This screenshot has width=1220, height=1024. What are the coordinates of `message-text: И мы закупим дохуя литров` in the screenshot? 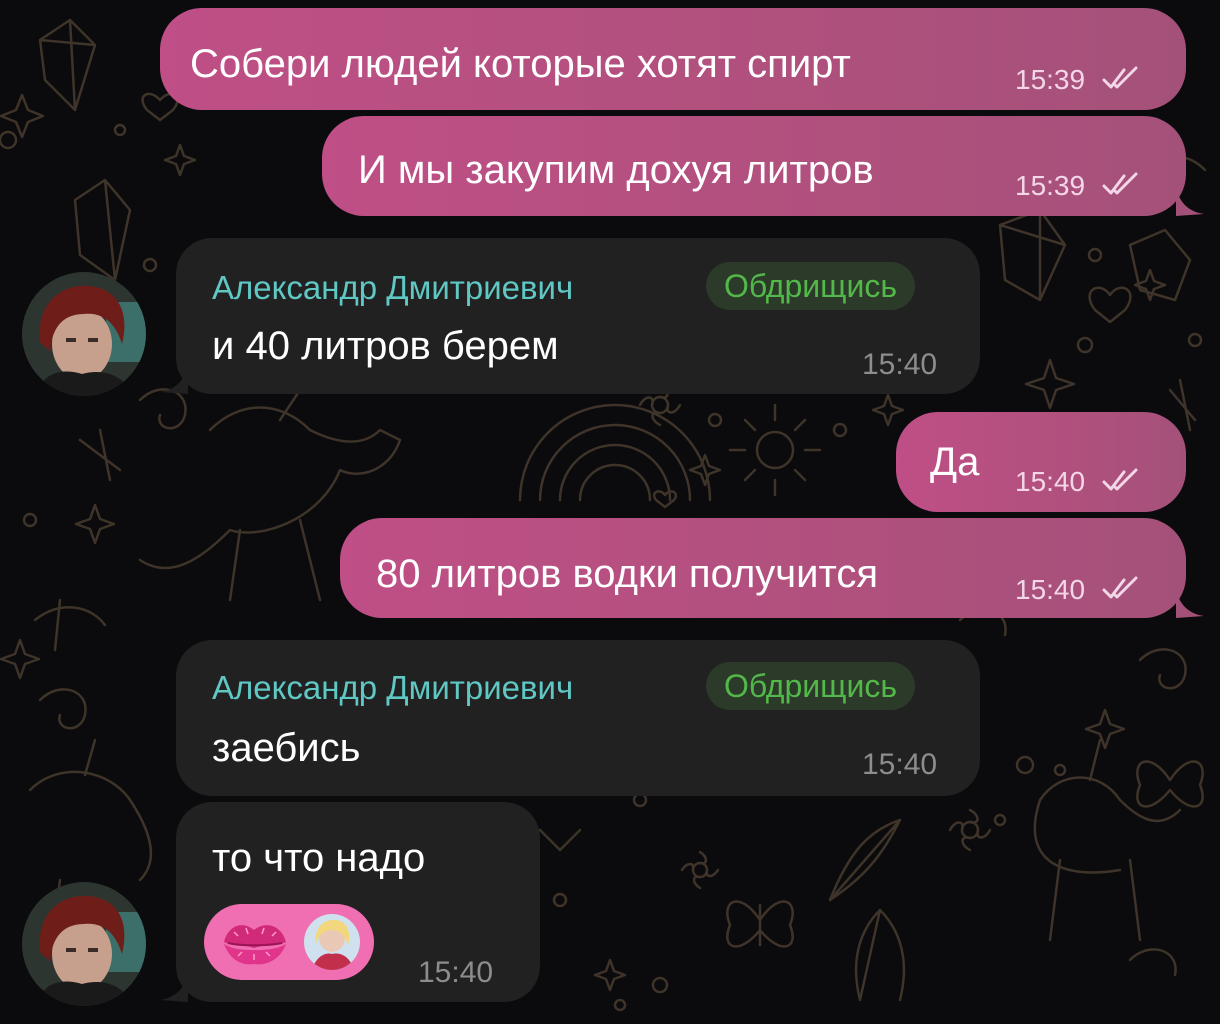 It's located at (616, 170).